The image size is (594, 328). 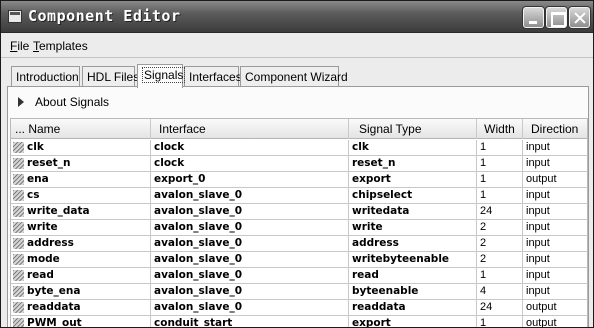 What do you see at coordinates (250, 179) in the screenshot?
I see `interface-cell: export_0` at bounding box center [250, 179].